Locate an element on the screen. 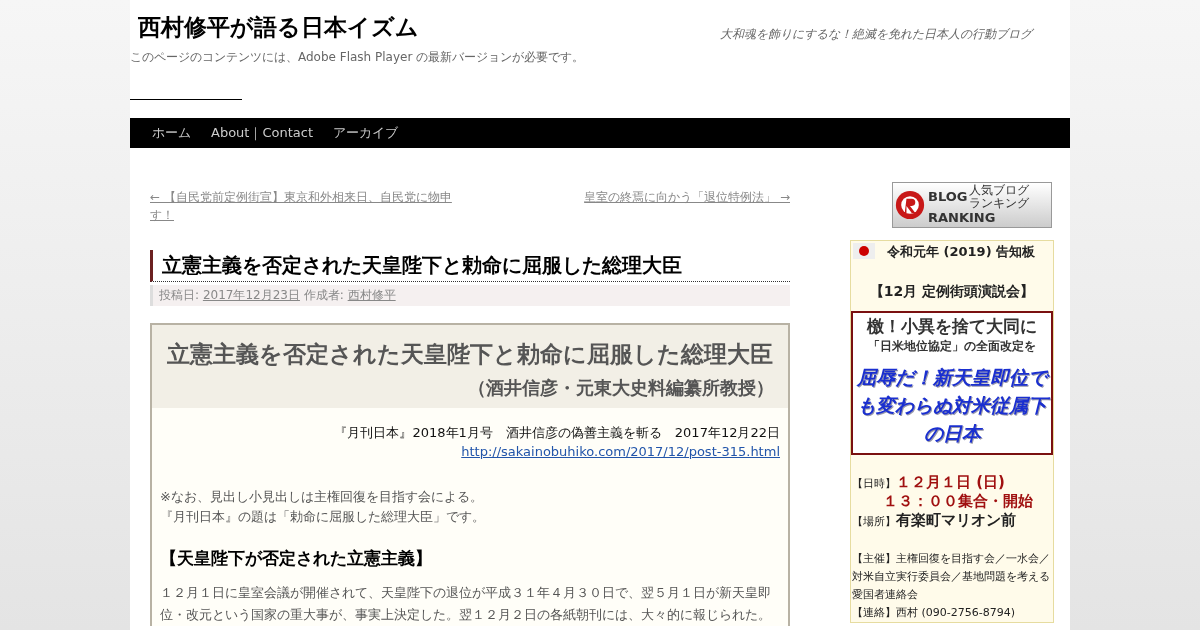 This screenshot has width=1200, height=630. next-post-link: 皇室の終焉に向かう「退位特例法」 → is located at coordinates (687, 206).